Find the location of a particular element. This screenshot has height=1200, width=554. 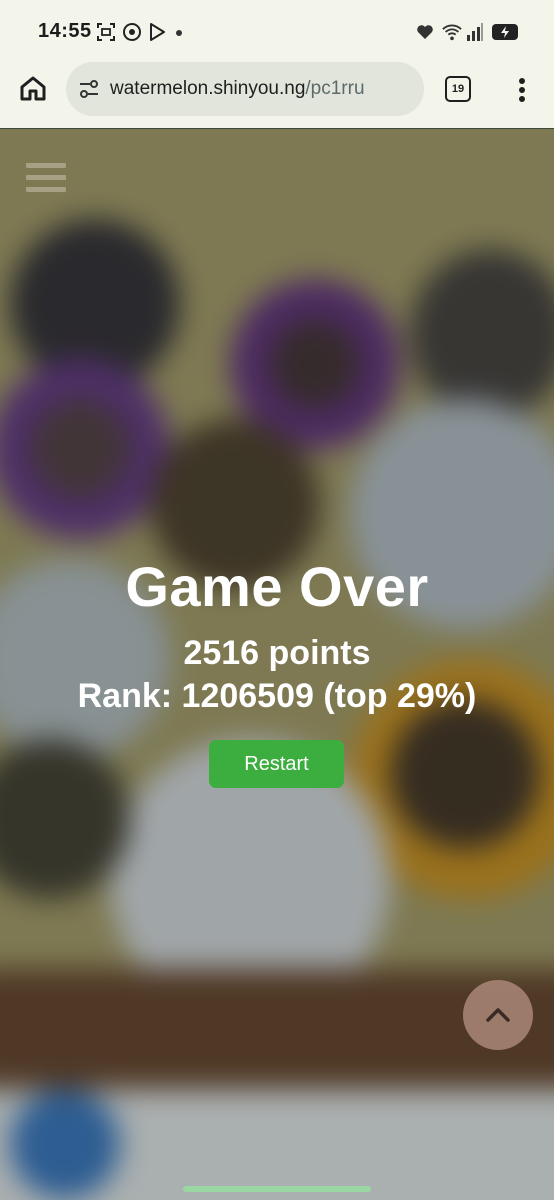

play-icon is located at coordinates (157, 32).